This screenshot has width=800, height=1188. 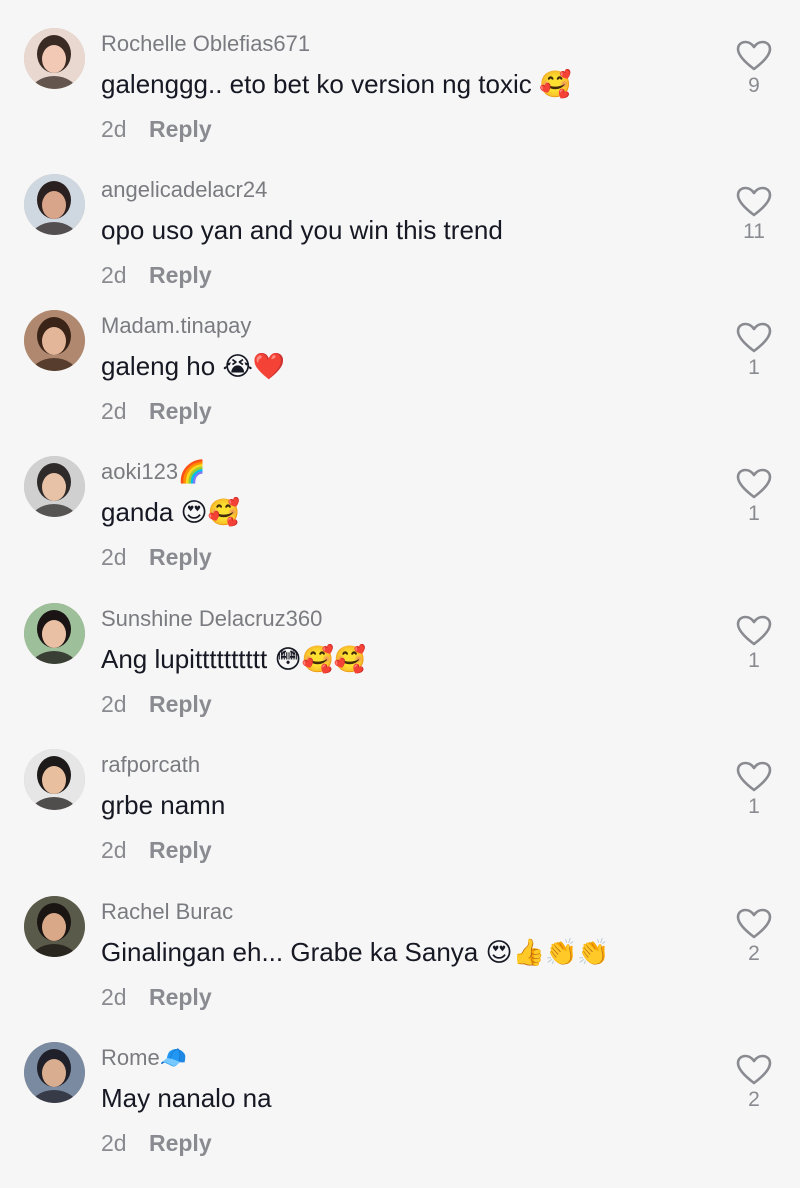 What do you see at coordinates (184, 190) in the screenshot?
I see `username: angelicadelacr24` at bounding box center [184, 190].